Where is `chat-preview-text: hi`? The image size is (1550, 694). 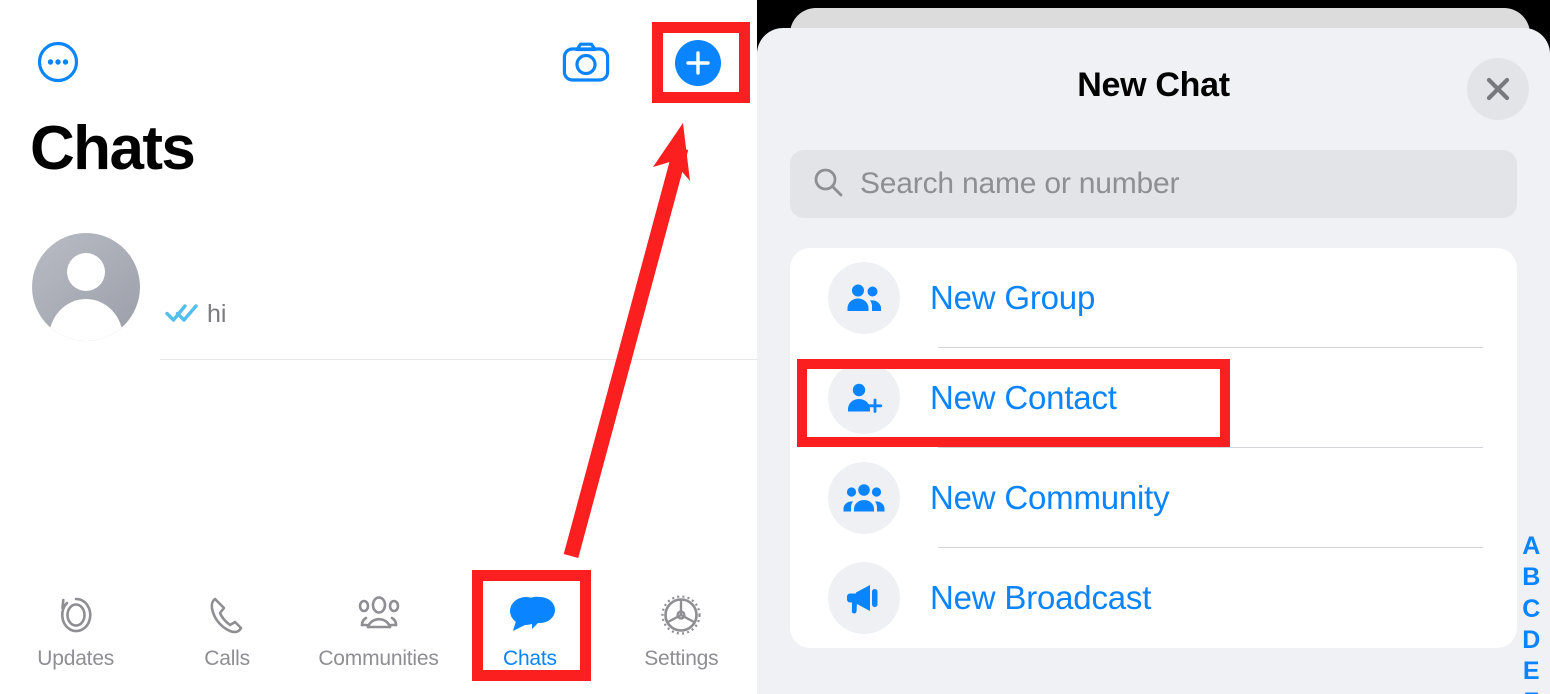
chat-preview-text: hi is located at coordinates (217, 314).